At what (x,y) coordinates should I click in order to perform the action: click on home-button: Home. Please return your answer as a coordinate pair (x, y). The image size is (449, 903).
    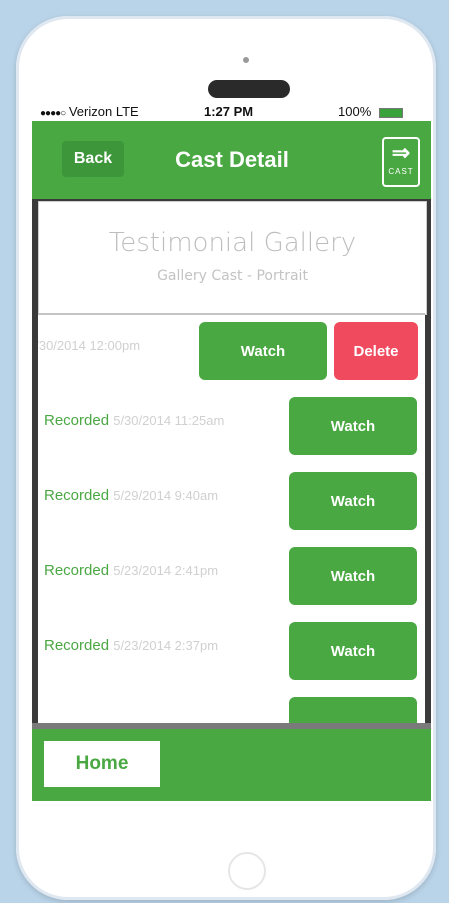
    Looking at the image, I should click on (102, 764).